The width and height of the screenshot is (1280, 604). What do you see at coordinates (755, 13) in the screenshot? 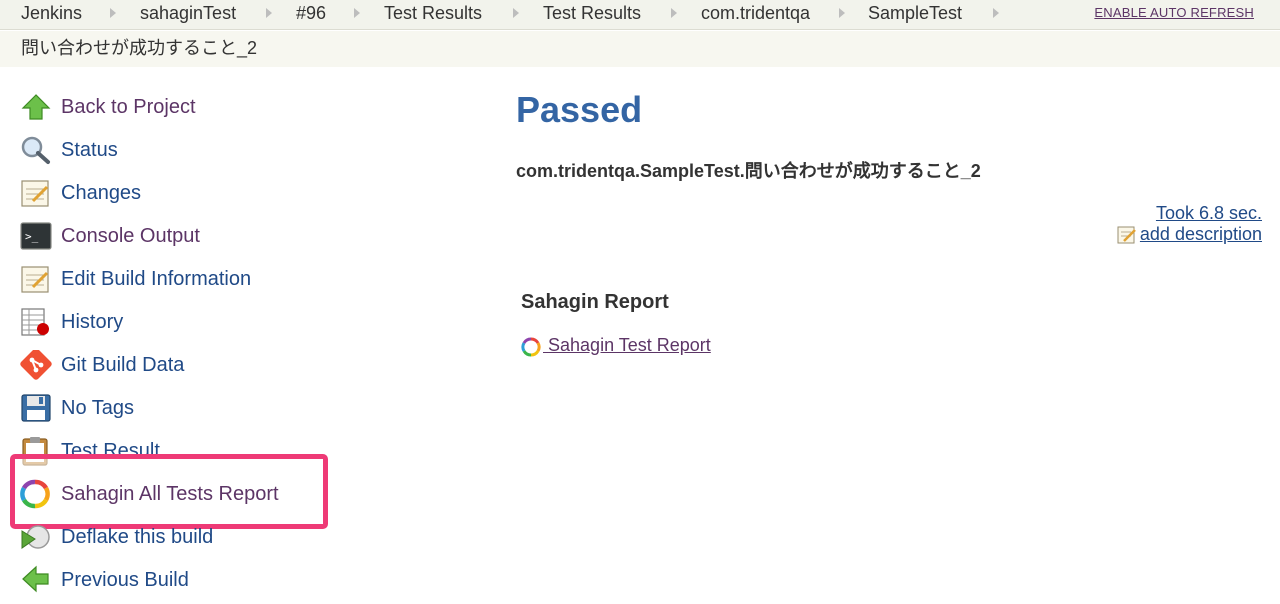
I see `breadcrumb-package: com.tridentqa` at bounding box center [755, 13].